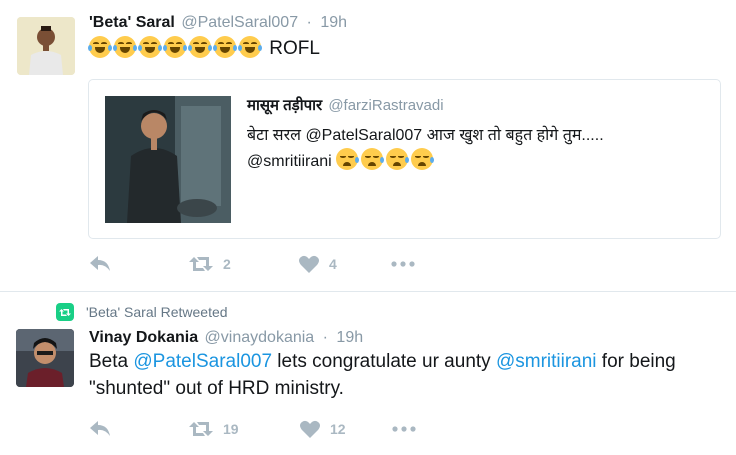 Image resolution: width=736 pixels, height=455 pixels. Describe the element at coordinates (338, 429) in the screenshot. I see `like-count: 12` at that location.